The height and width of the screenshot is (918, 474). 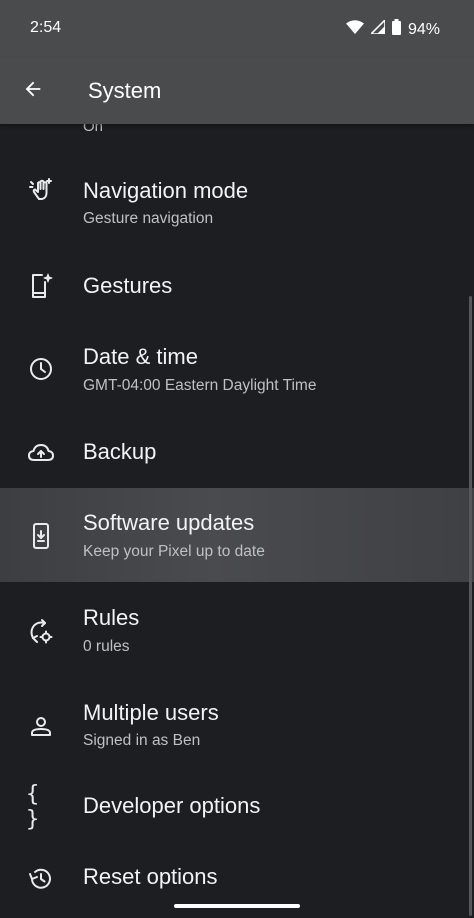 What do you see at coordinates (41, 879) in the screenshot?
I see `history-icon` at bounding box center [41, 879].